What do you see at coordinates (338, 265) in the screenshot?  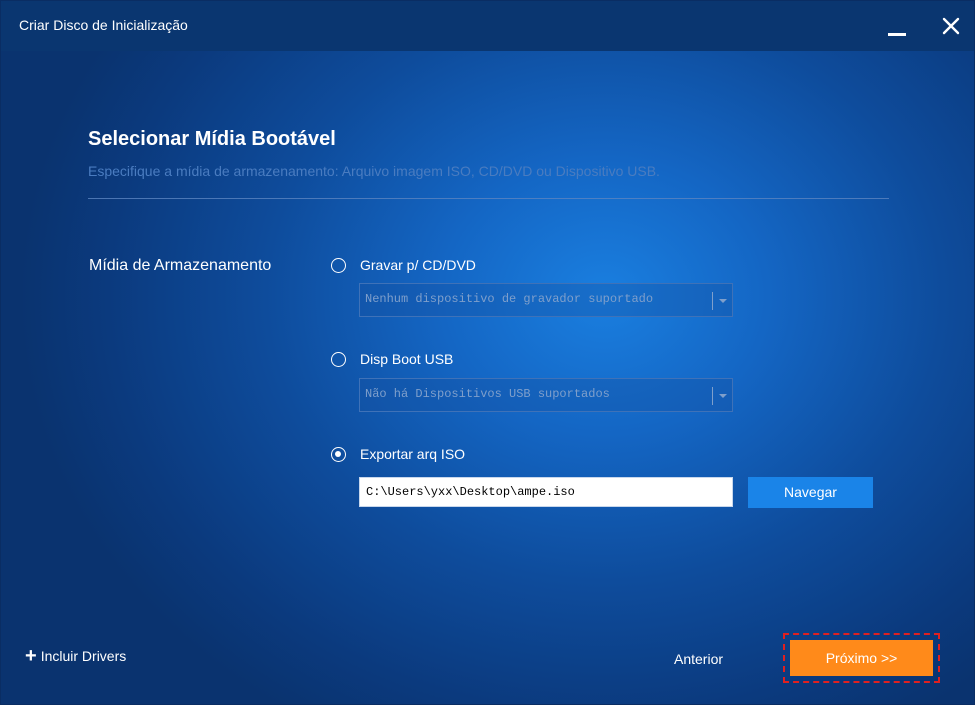 I see `radio-cd-dvd` at bounding box center [338, 265].